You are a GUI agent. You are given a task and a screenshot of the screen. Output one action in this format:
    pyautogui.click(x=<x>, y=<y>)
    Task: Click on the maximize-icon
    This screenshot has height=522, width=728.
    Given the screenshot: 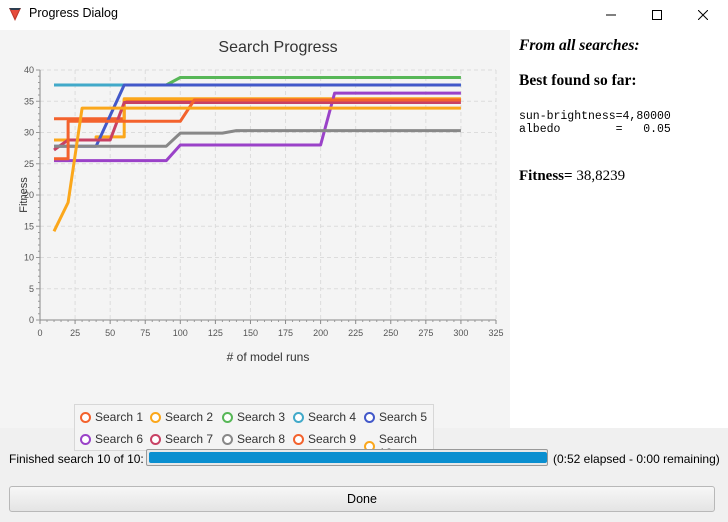 What is the action you would take?
    pyautogui.click(x=657, y=15)
    